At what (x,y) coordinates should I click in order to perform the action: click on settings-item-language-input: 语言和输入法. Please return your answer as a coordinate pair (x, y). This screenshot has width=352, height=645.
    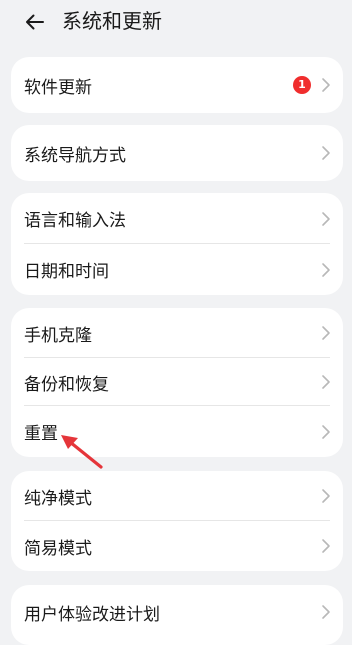
    Looking at the image, I should click on (177, 218).